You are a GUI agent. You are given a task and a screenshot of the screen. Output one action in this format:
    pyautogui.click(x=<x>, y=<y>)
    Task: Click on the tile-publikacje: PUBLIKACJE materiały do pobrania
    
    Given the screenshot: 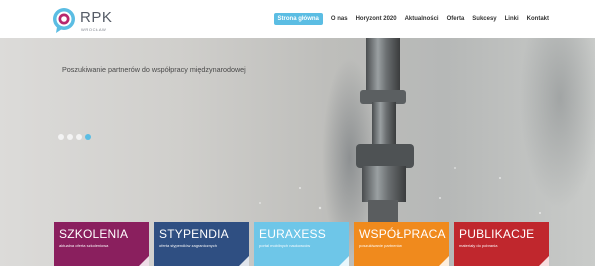 What is the action you would take?
    pyautogui.click(x=501, y=244)
    